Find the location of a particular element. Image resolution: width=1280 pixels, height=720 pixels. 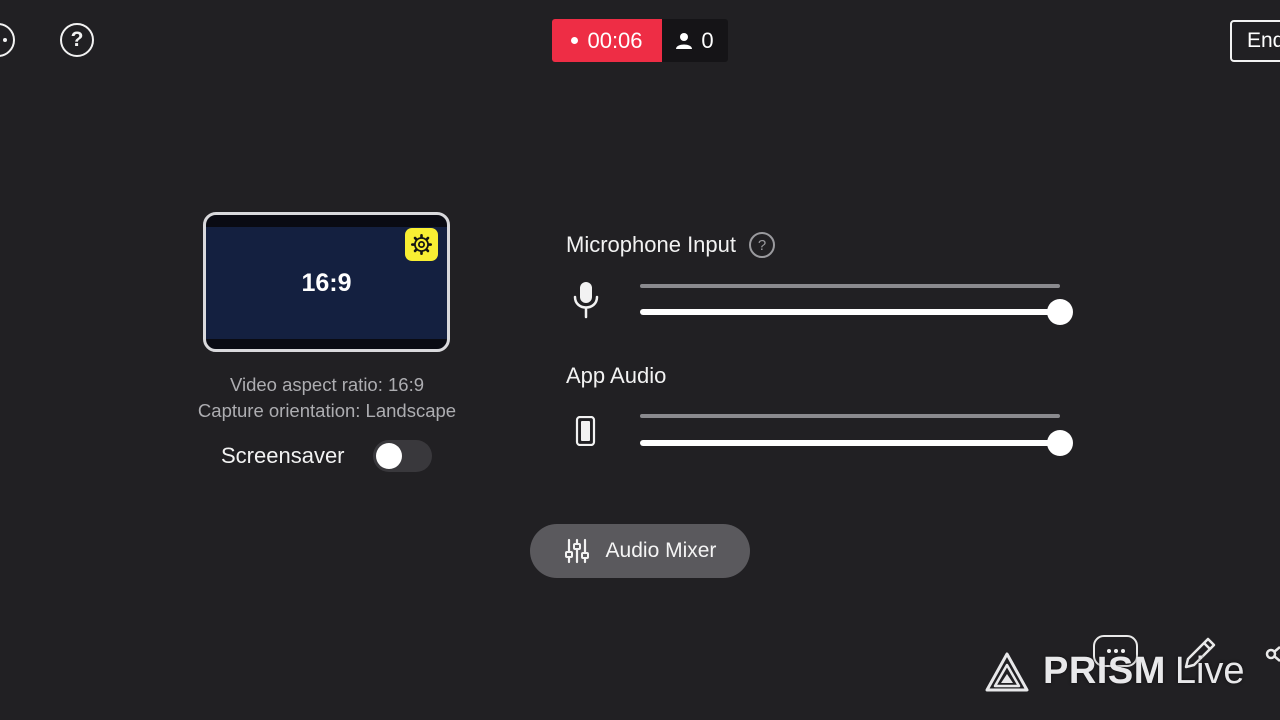

microphone-icon is located at coordinates (586, 300).